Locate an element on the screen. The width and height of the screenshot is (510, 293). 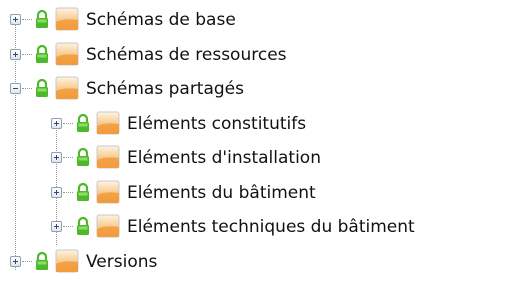
tree-node-label: Versions is located at coordinates (121, 262).